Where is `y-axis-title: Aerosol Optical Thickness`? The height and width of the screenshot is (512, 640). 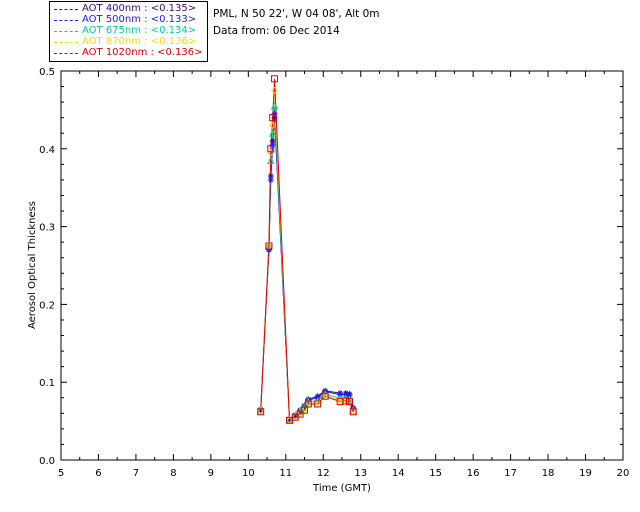 y-axis-title: Aerosol Optical Thickness is located at coordinates (32, 265).